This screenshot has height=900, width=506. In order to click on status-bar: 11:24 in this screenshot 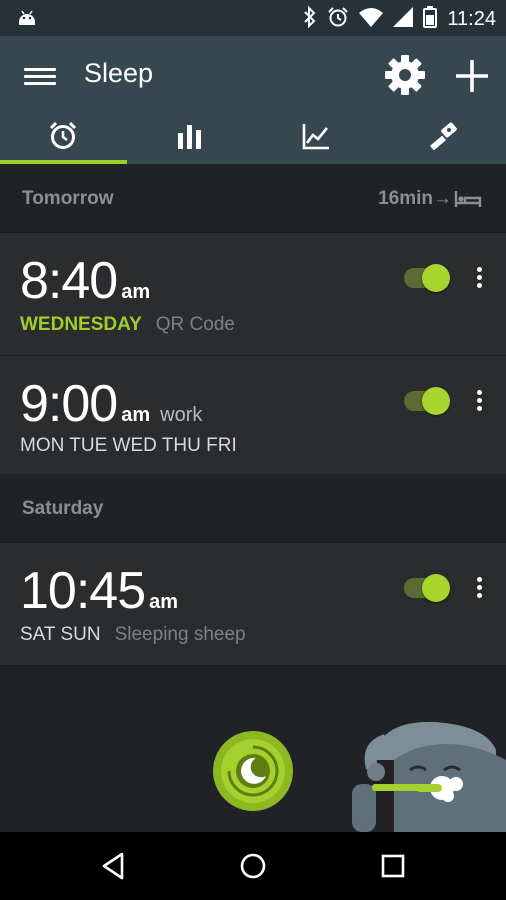, I will do `click(253, 18)`.